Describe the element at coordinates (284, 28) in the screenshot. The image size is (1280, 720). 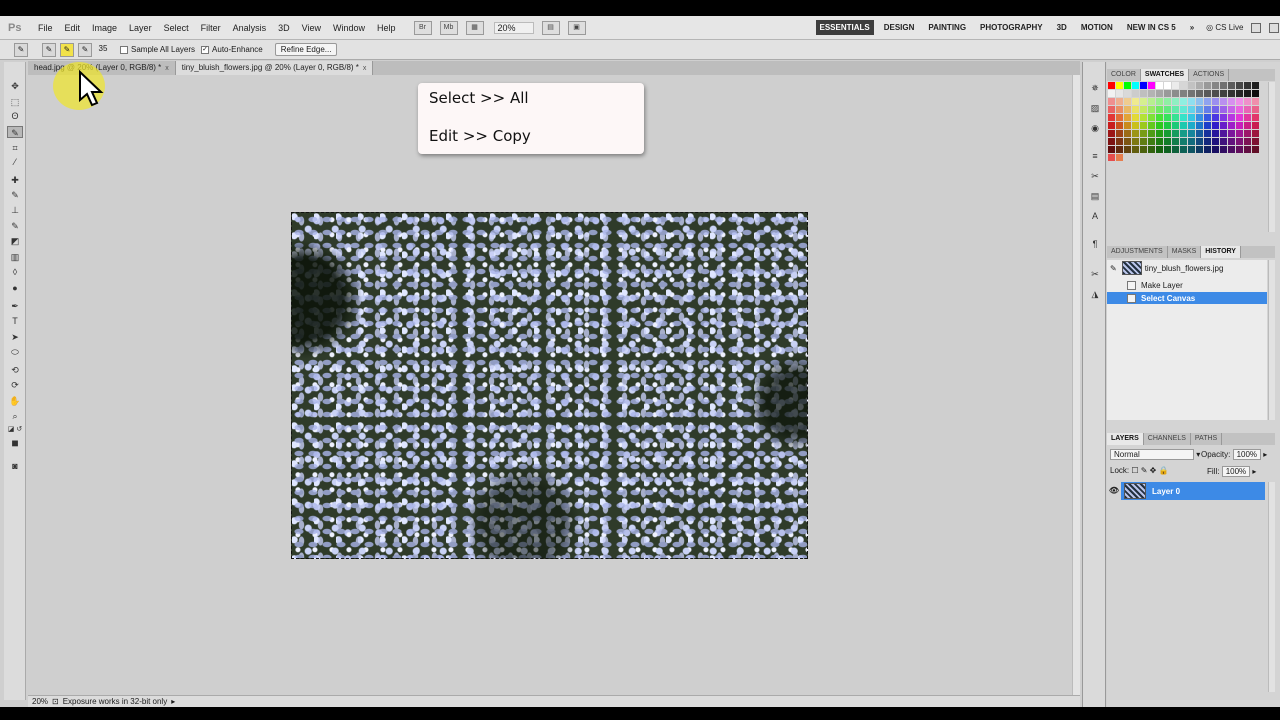
I see `menu-3d: 3D` at that location.